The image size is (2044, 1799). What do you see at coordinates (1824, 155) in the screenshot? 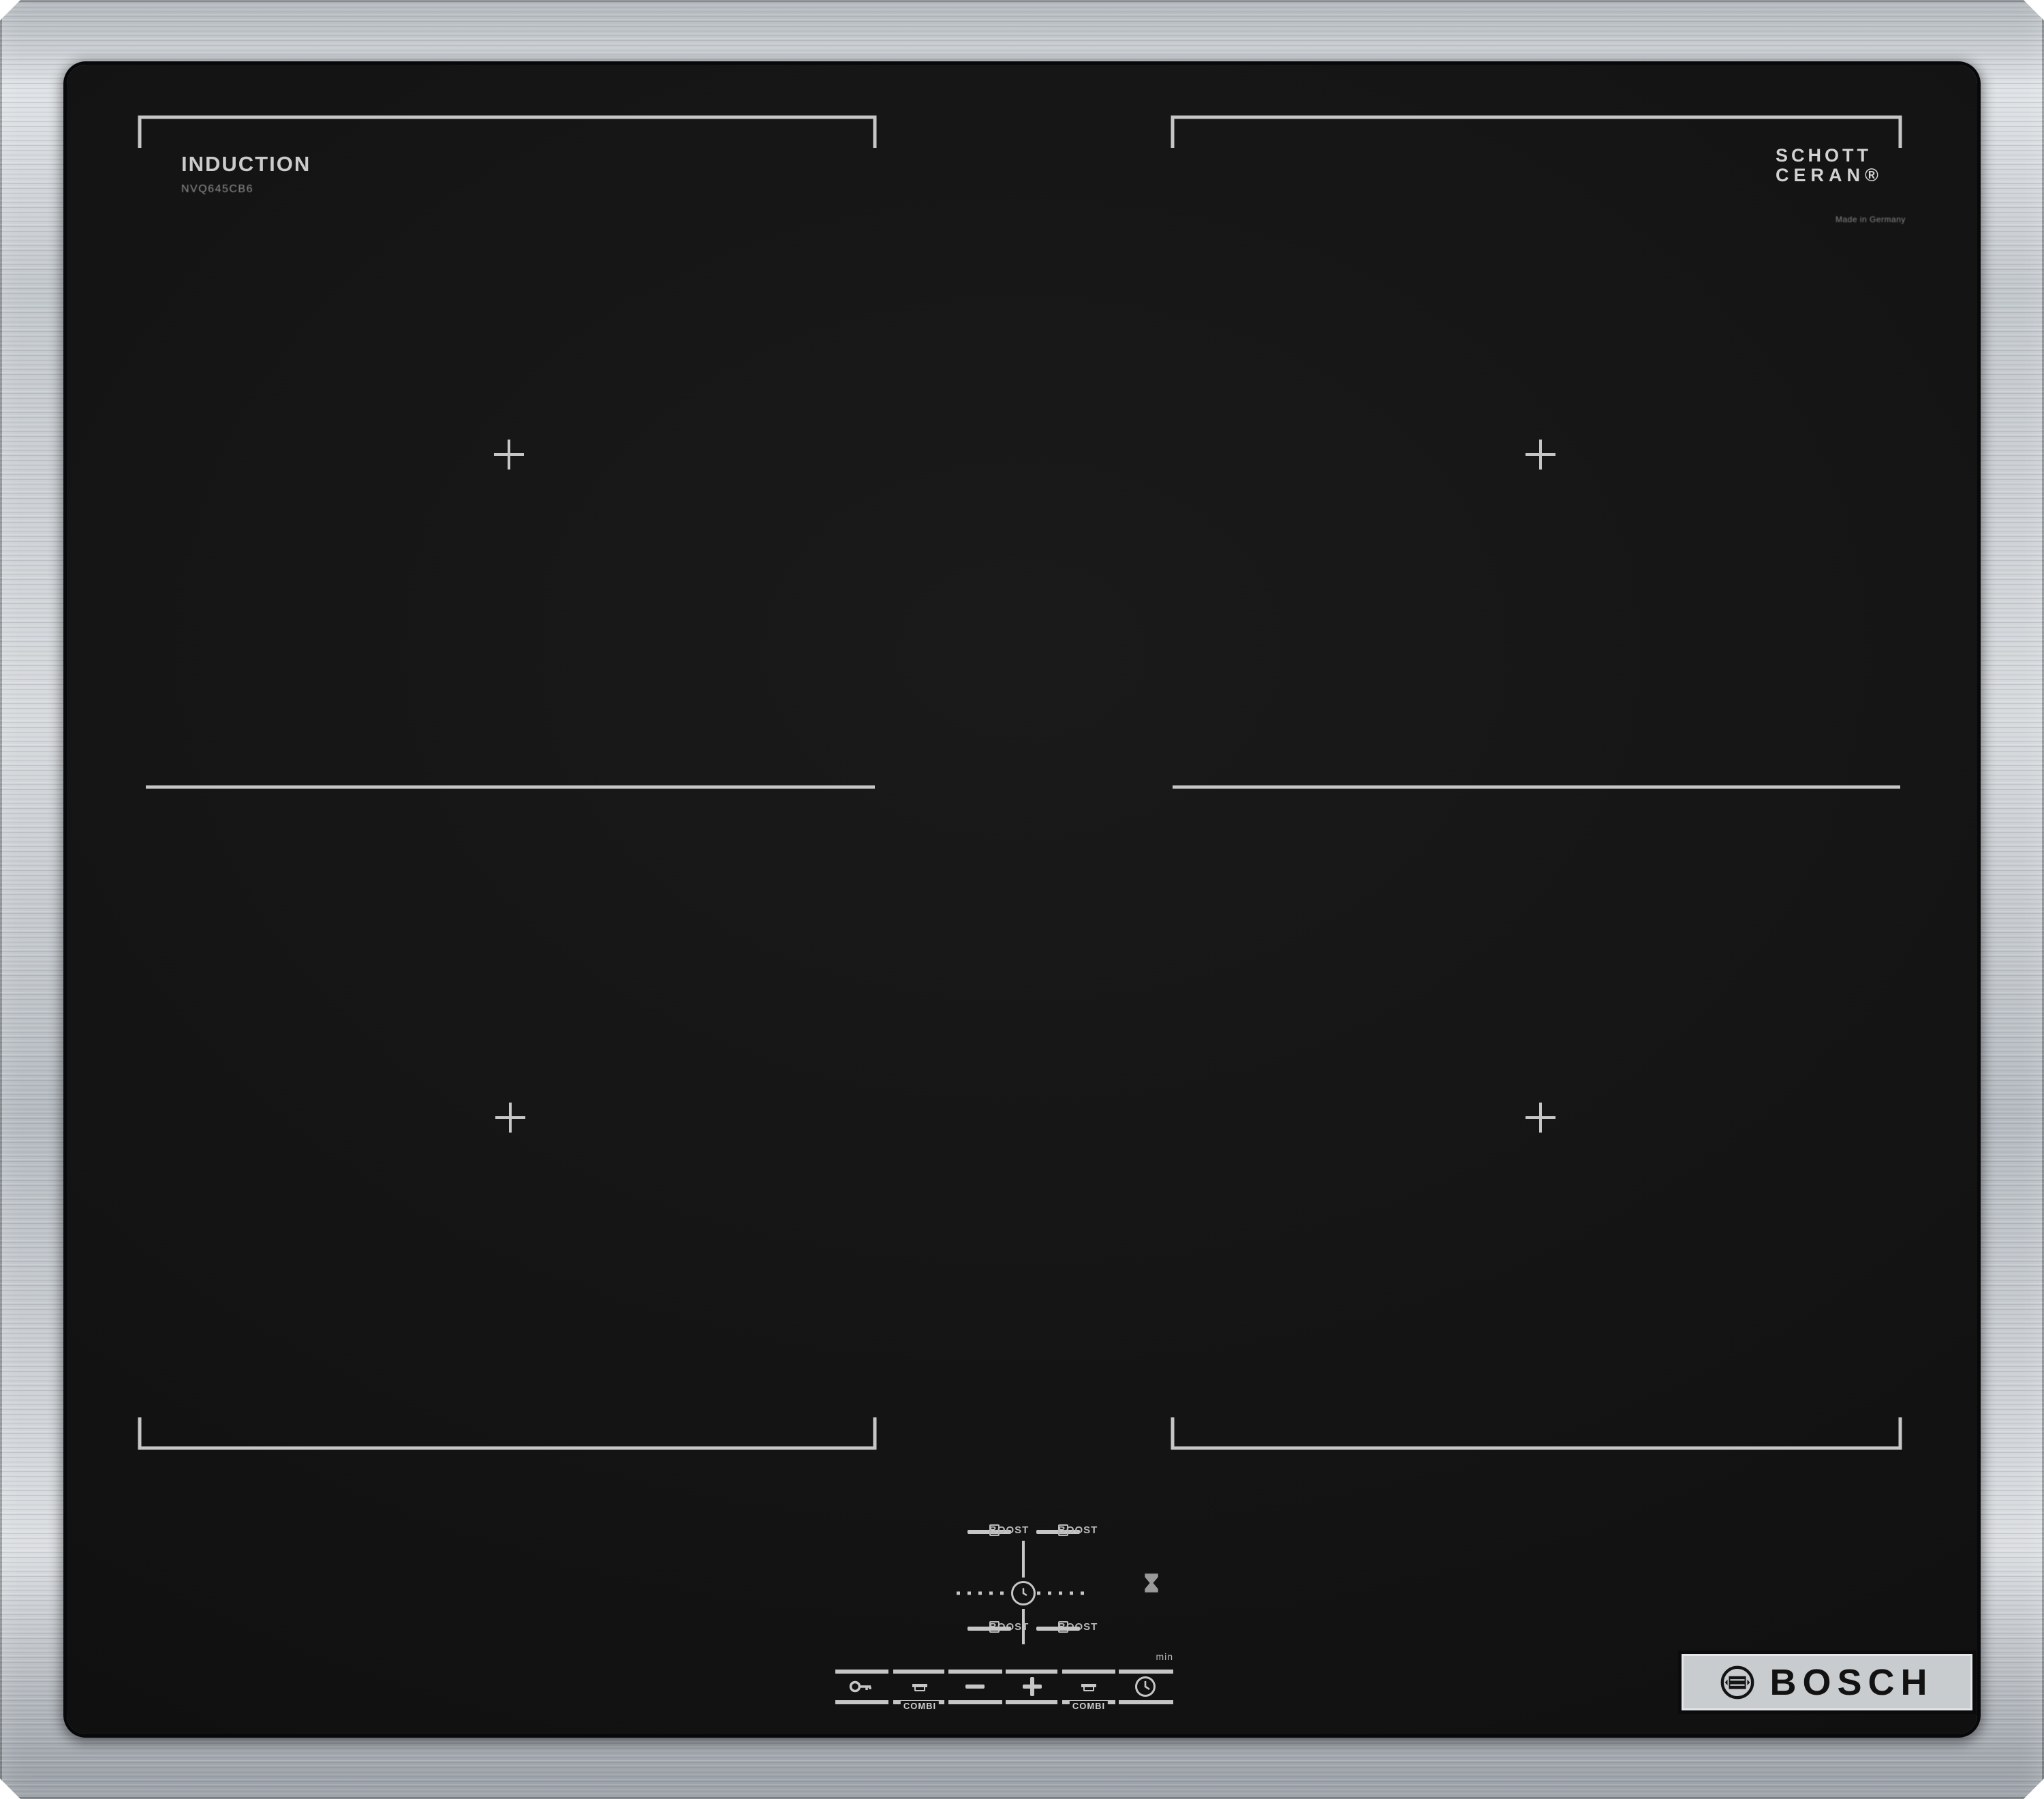
I see `schott-line1: SCHOTT` at bounding box center [1824, 155].